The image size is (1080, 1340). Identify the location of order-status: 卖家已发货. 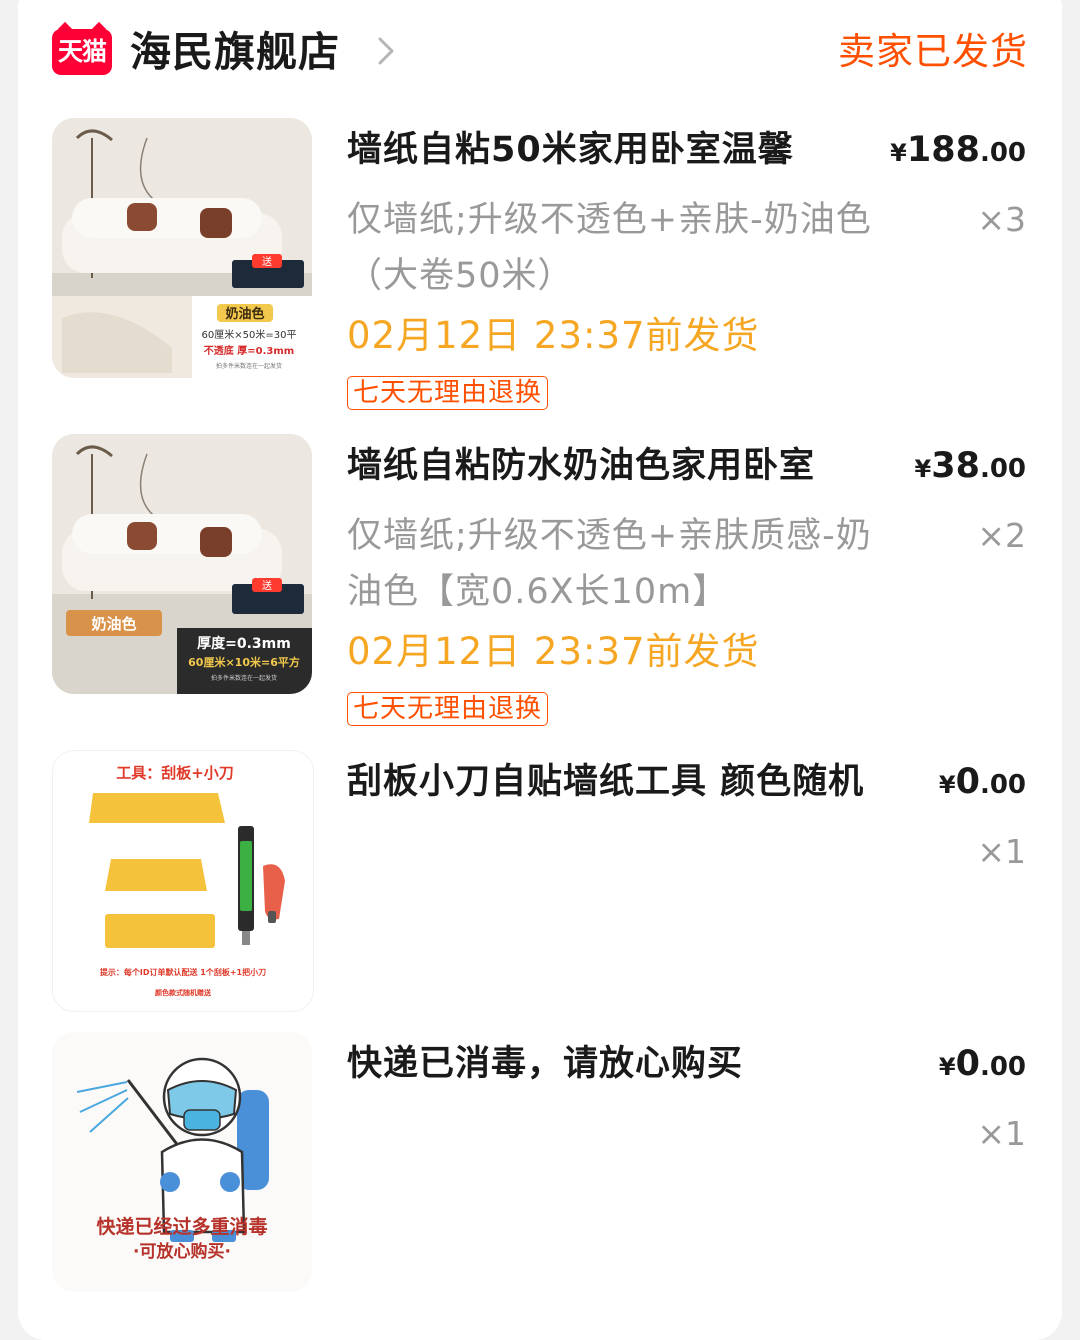
(933, 51).